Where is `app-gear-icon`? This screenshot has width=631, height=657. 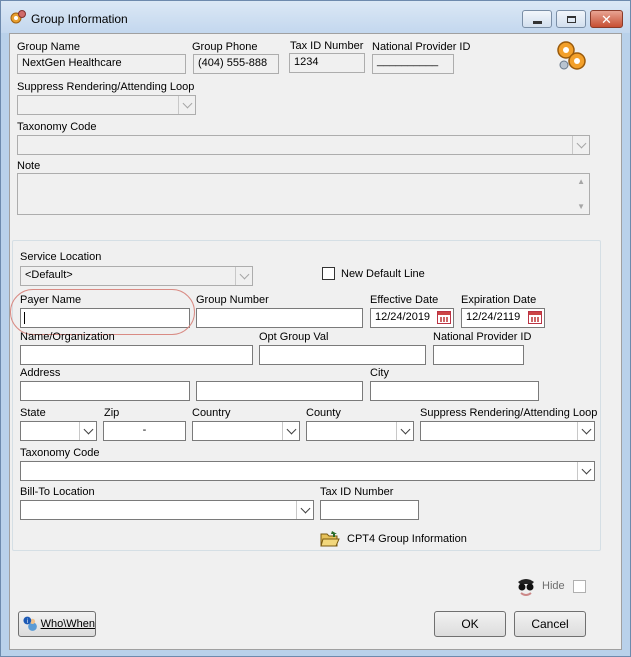 app-gear-icon is located at coordinates (18, 17).